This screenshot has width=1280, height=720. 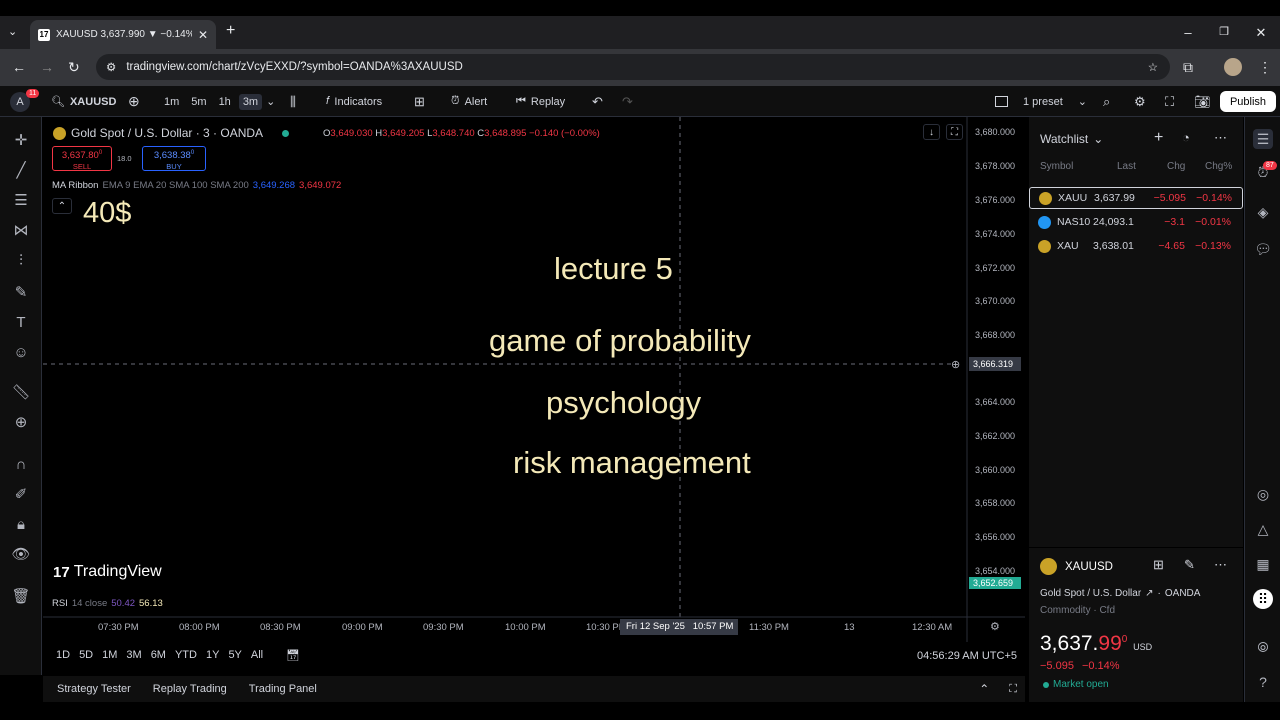 What do you see at coordinates (21, 170) in the screenshot?
I see `trendline-icon: ╱` at bounding box center [21, 170].